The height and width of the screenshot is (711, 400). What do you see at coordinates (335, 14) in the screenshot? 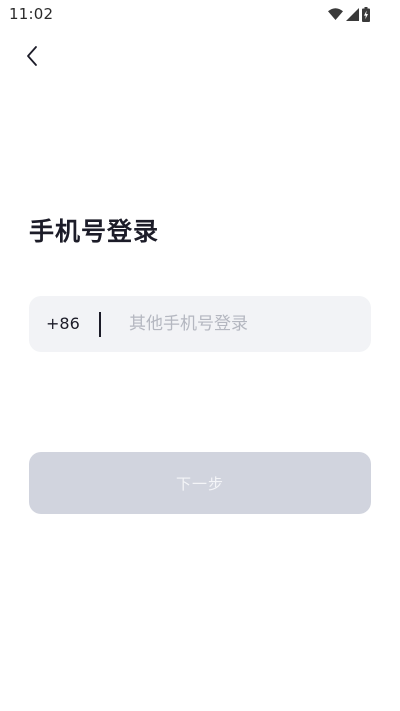
I see `wifi-icon` at bounding box center [335, 14].